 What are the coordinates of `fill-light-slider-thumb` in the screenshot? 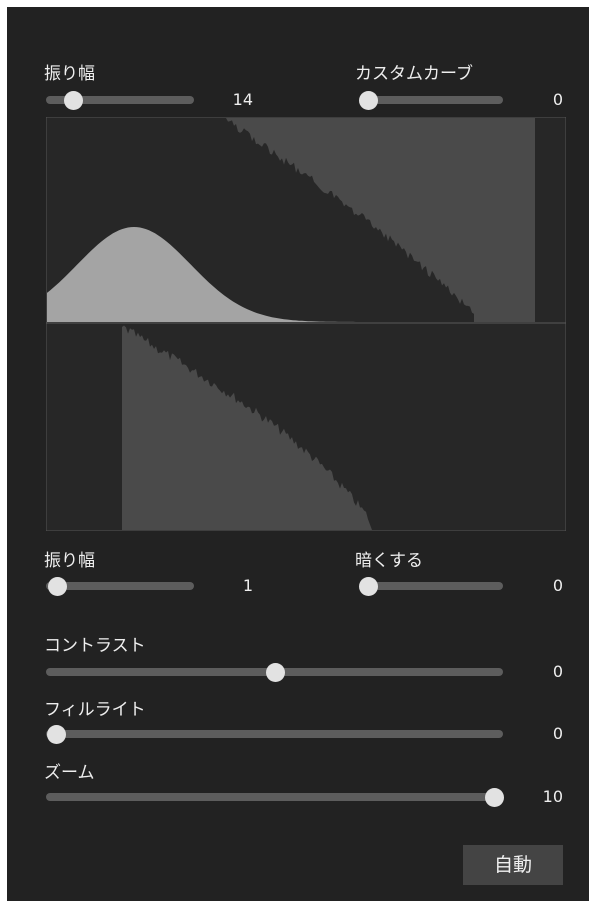 It's located at (56, 734).